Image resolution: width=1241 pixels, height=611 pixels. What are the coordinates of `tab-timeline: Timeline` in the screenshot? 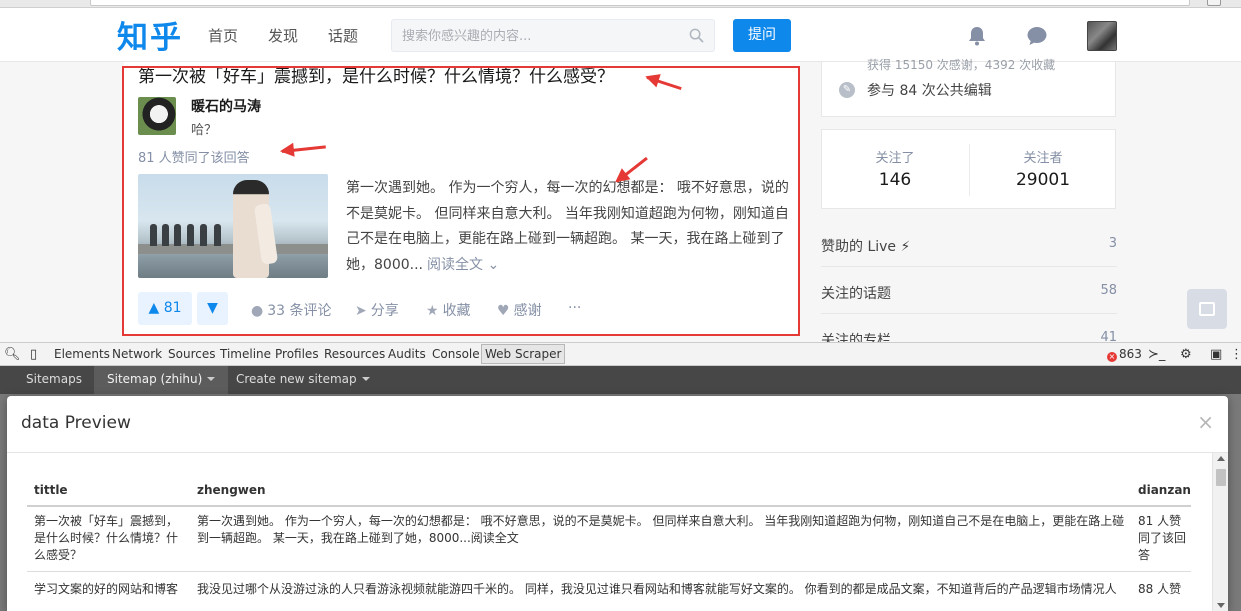 It's located at (245, 354).